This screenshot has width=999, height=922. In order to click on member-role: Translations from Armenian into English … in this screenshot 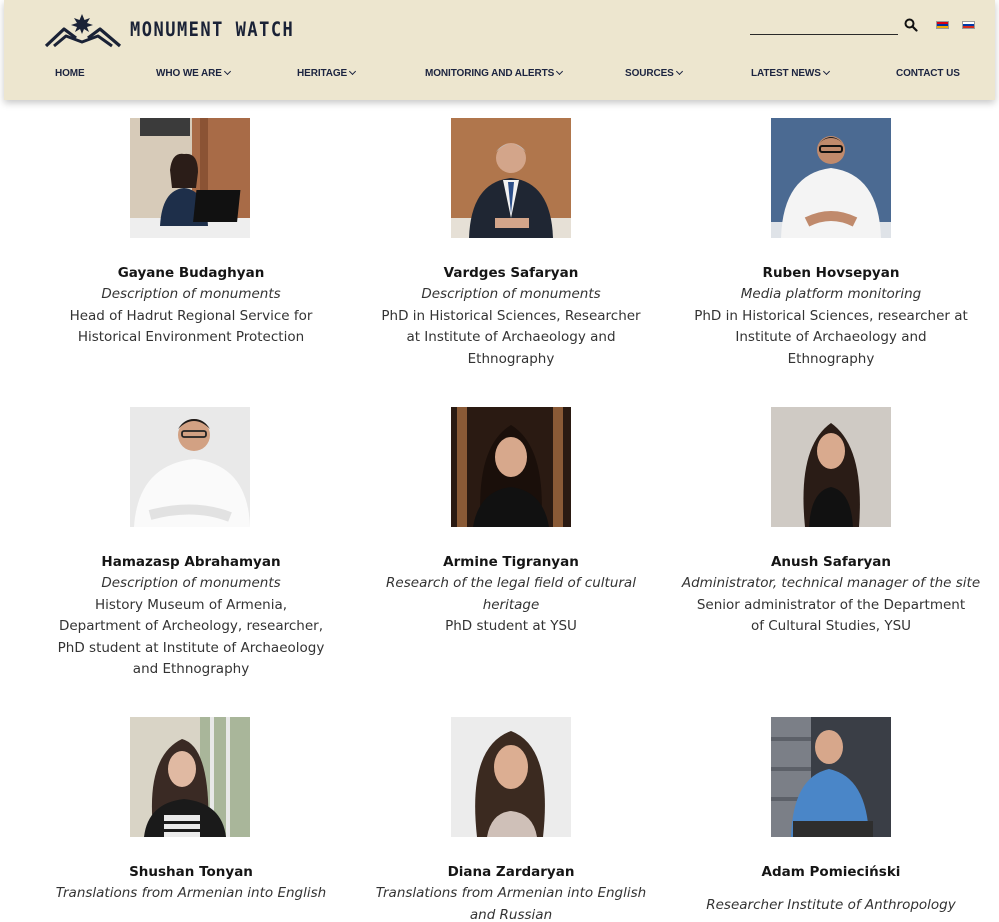, I will do `click(511, 903)`.